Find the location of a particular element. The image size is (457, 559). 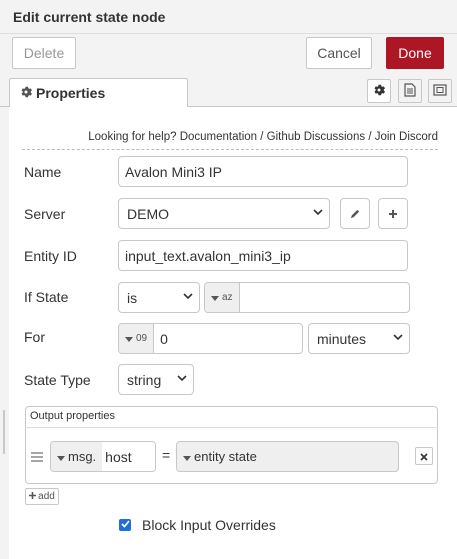

github-discussions-link: Github Discussions is located at coordinates (316, 137).